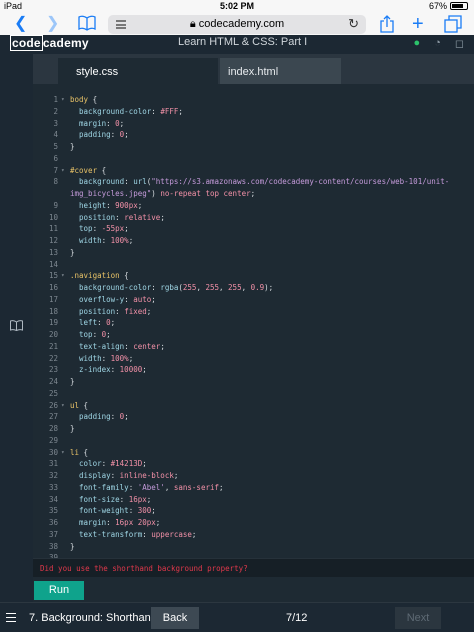  I want to click on code-token: );, so click(269, 287).